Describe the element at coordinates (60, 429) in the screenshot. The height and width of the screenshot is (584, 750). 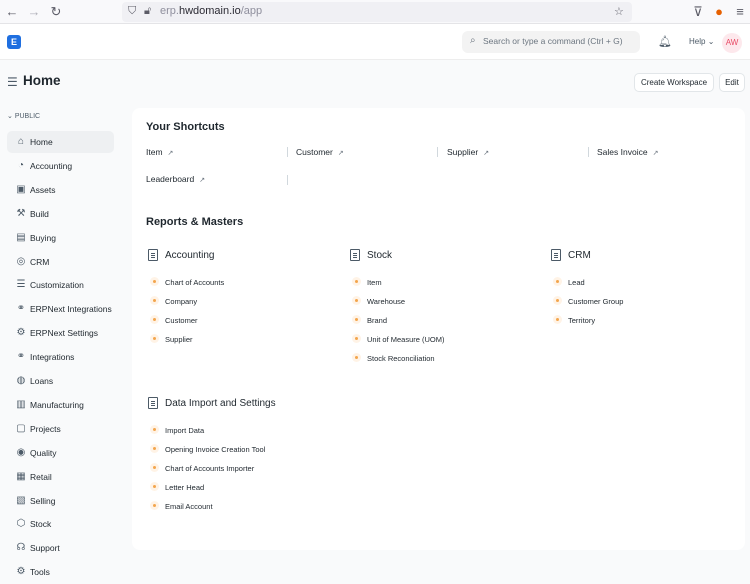
I see `sidebar-item-projects: ▢ Projects` at that location.